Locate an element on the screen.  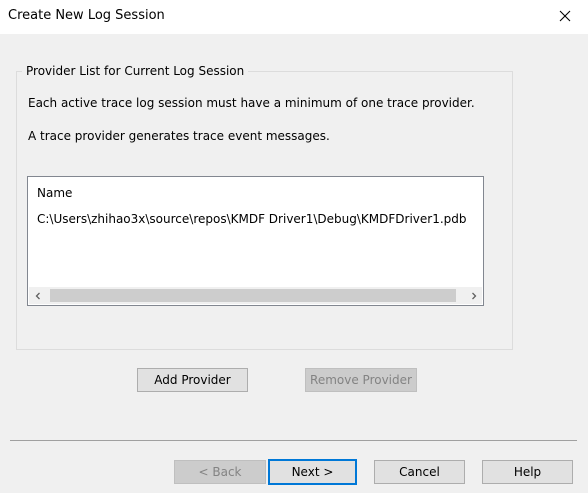
scroll-left-button is located at coordinates (37, 295).